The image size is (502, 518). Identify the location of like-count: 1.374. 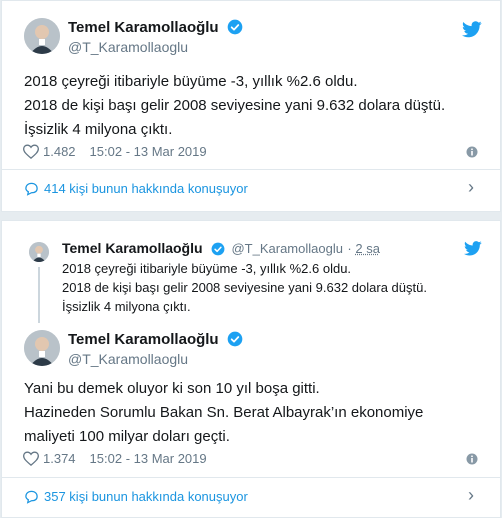
(59, 458).